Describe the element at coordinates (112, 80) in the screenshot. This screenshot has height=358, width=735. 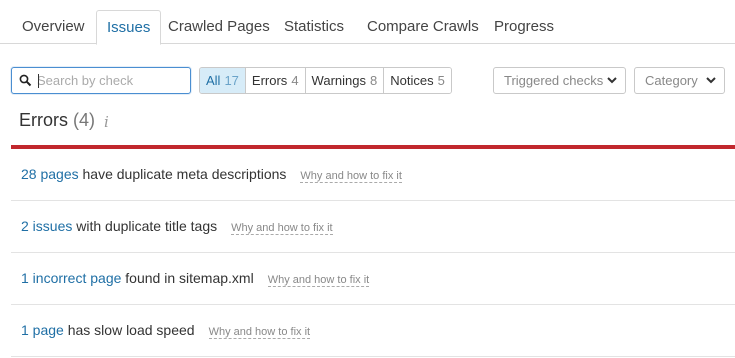
I see `search-input` at that location.